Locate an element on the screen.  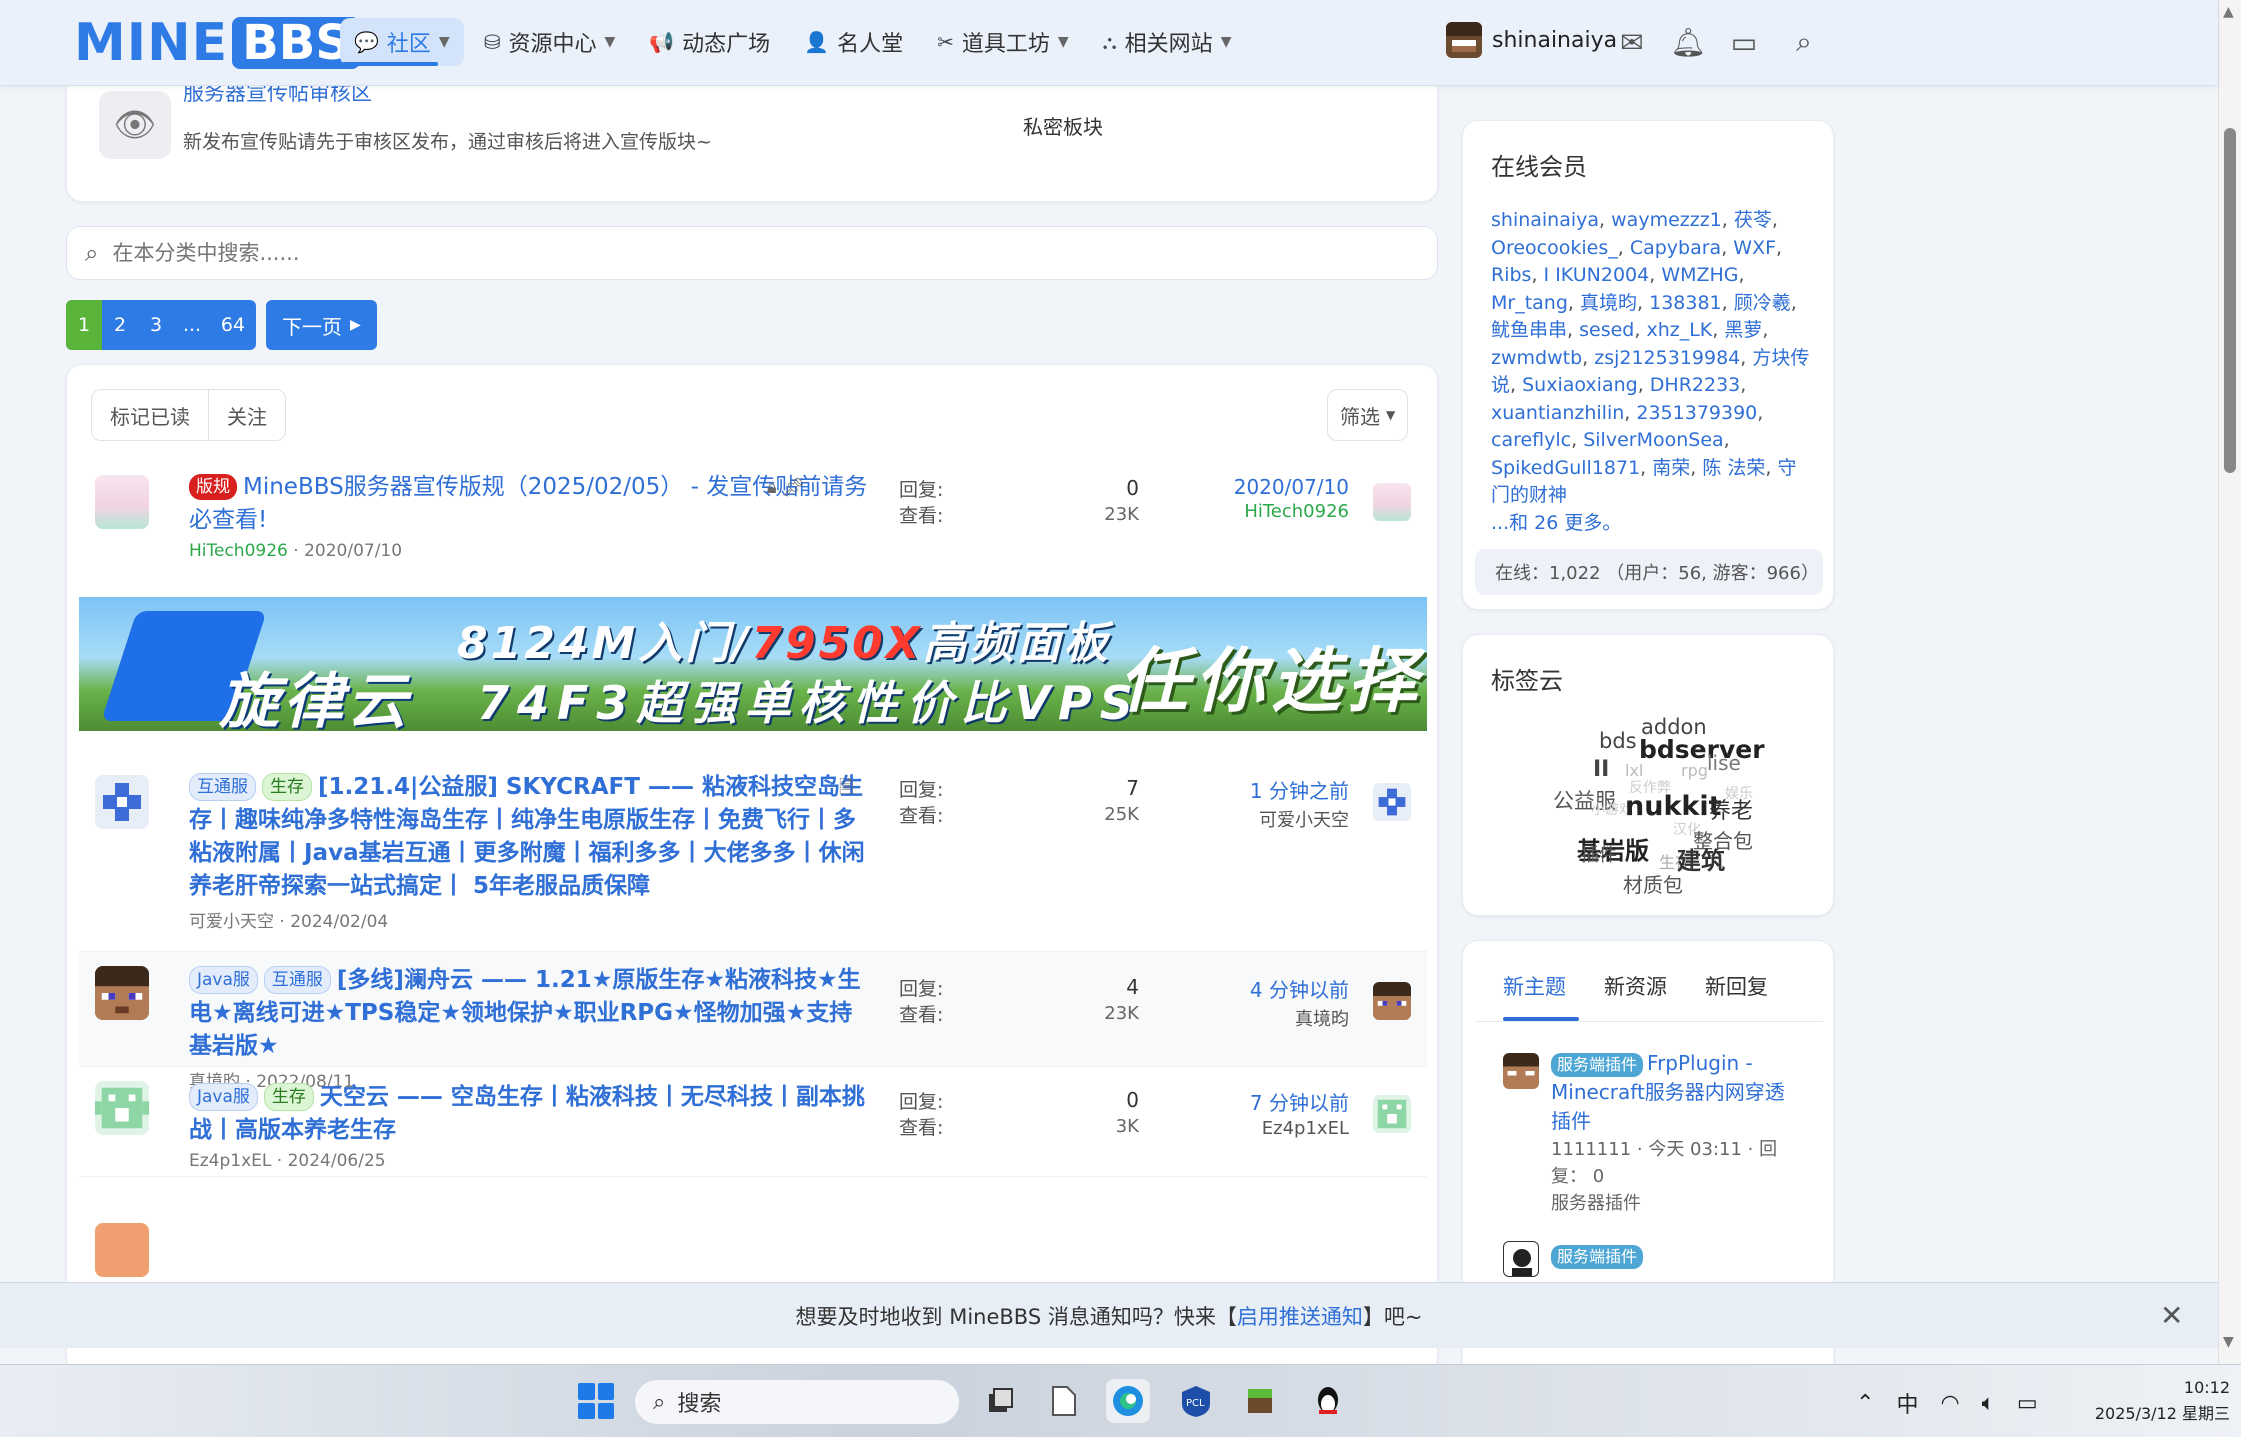
minebbs-logo: MINE BBS is located at coordinates (217, 43).